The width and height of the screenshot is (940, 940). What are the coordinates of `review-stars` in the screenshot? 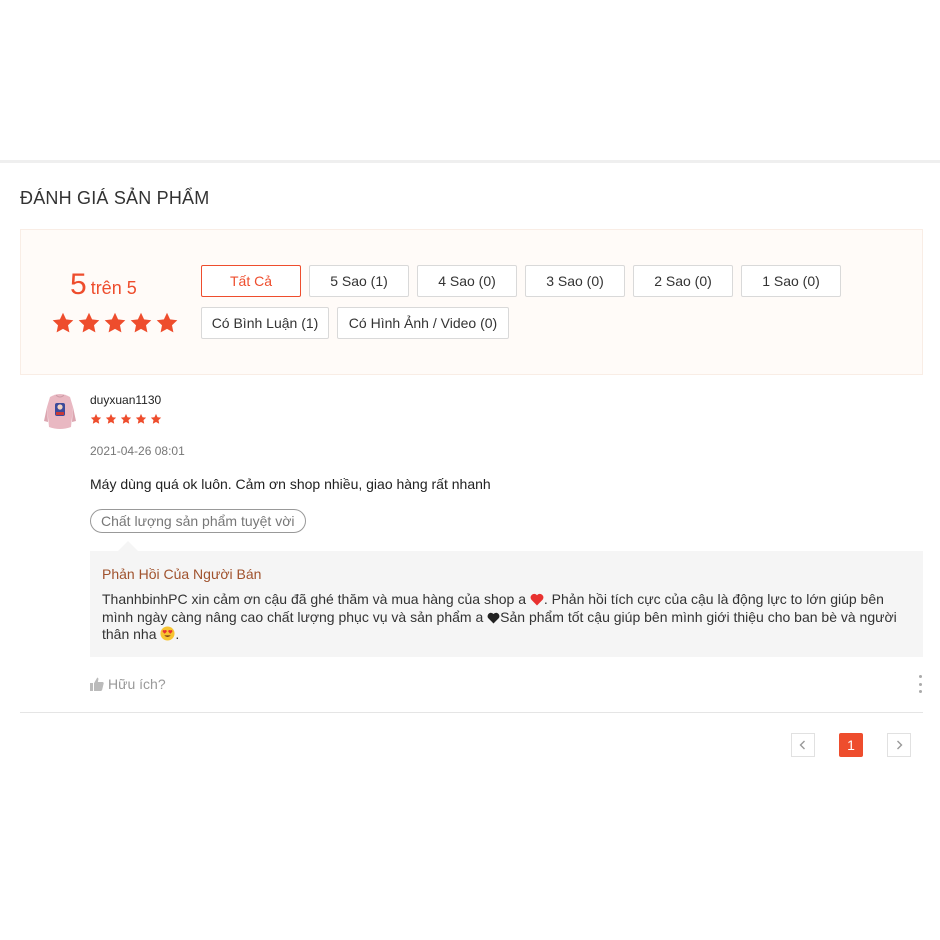 It's located at (126, 419).